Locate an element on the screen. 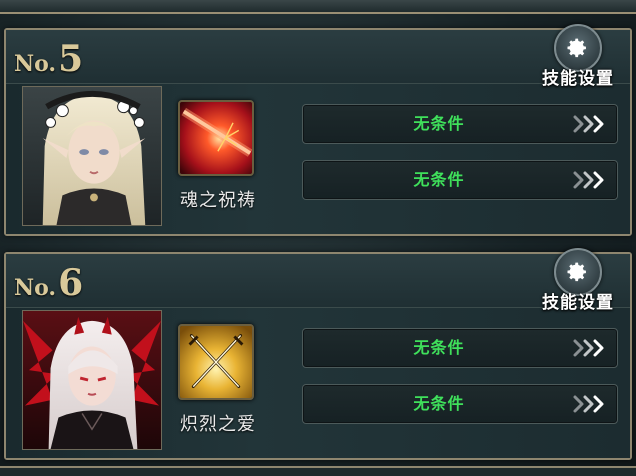 The height and width of the screenshot is (476, 636). next-card-edge is located at coordinates (318, 471).